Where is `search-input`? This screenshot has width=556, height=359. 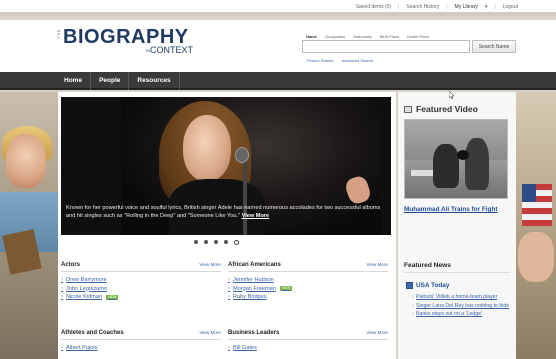 search-input is located at coordinates (386, 46).